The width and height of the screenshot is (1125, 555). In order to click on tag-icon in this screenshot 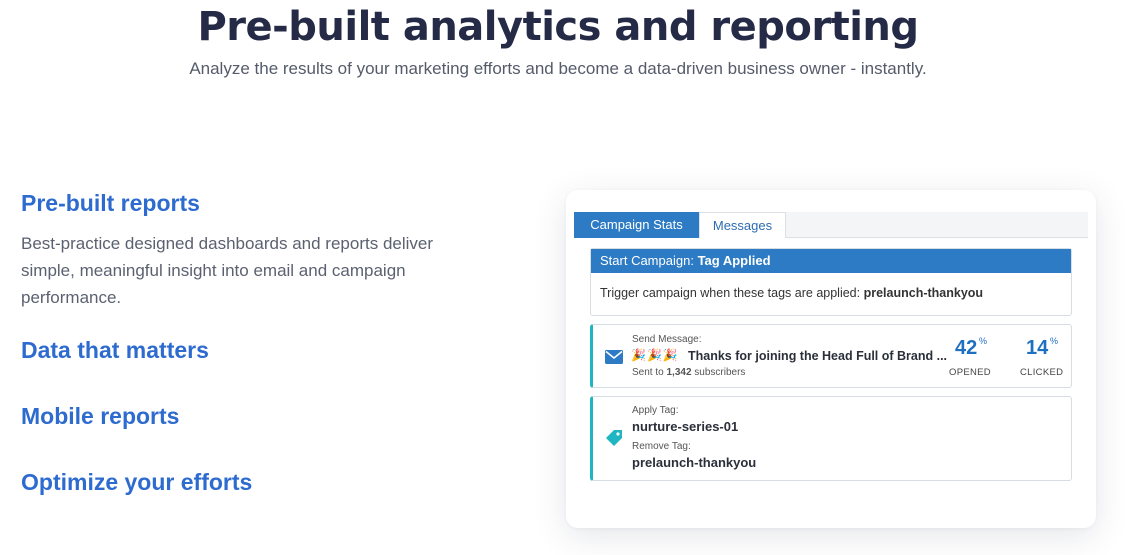, I will do `click(614, 440)`.